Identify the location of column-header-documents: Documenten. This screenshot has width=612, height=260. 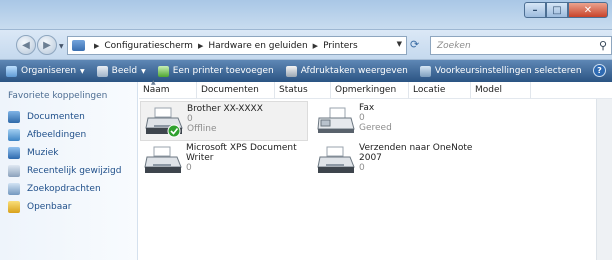
(236, 90).